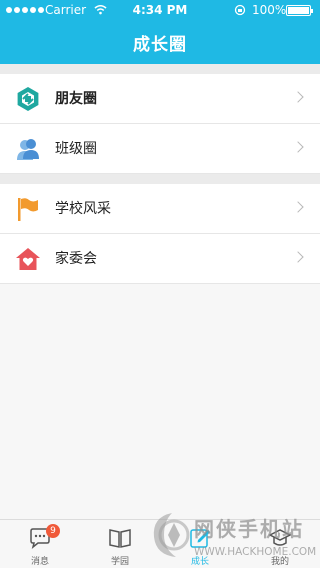 The width and height of the screenshot is (320, 568). What do you see at coordinates (160, 259) in the screenshot?
I see `list-item-parent-committee: 家委会` at bounding box center [160, 259].